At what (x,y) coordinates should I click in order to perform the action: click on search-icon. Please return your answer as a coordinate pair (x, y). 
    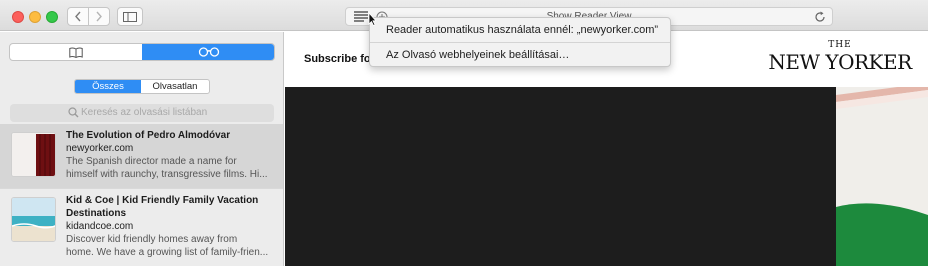
    Looking at the image, I should click on (73, 112).